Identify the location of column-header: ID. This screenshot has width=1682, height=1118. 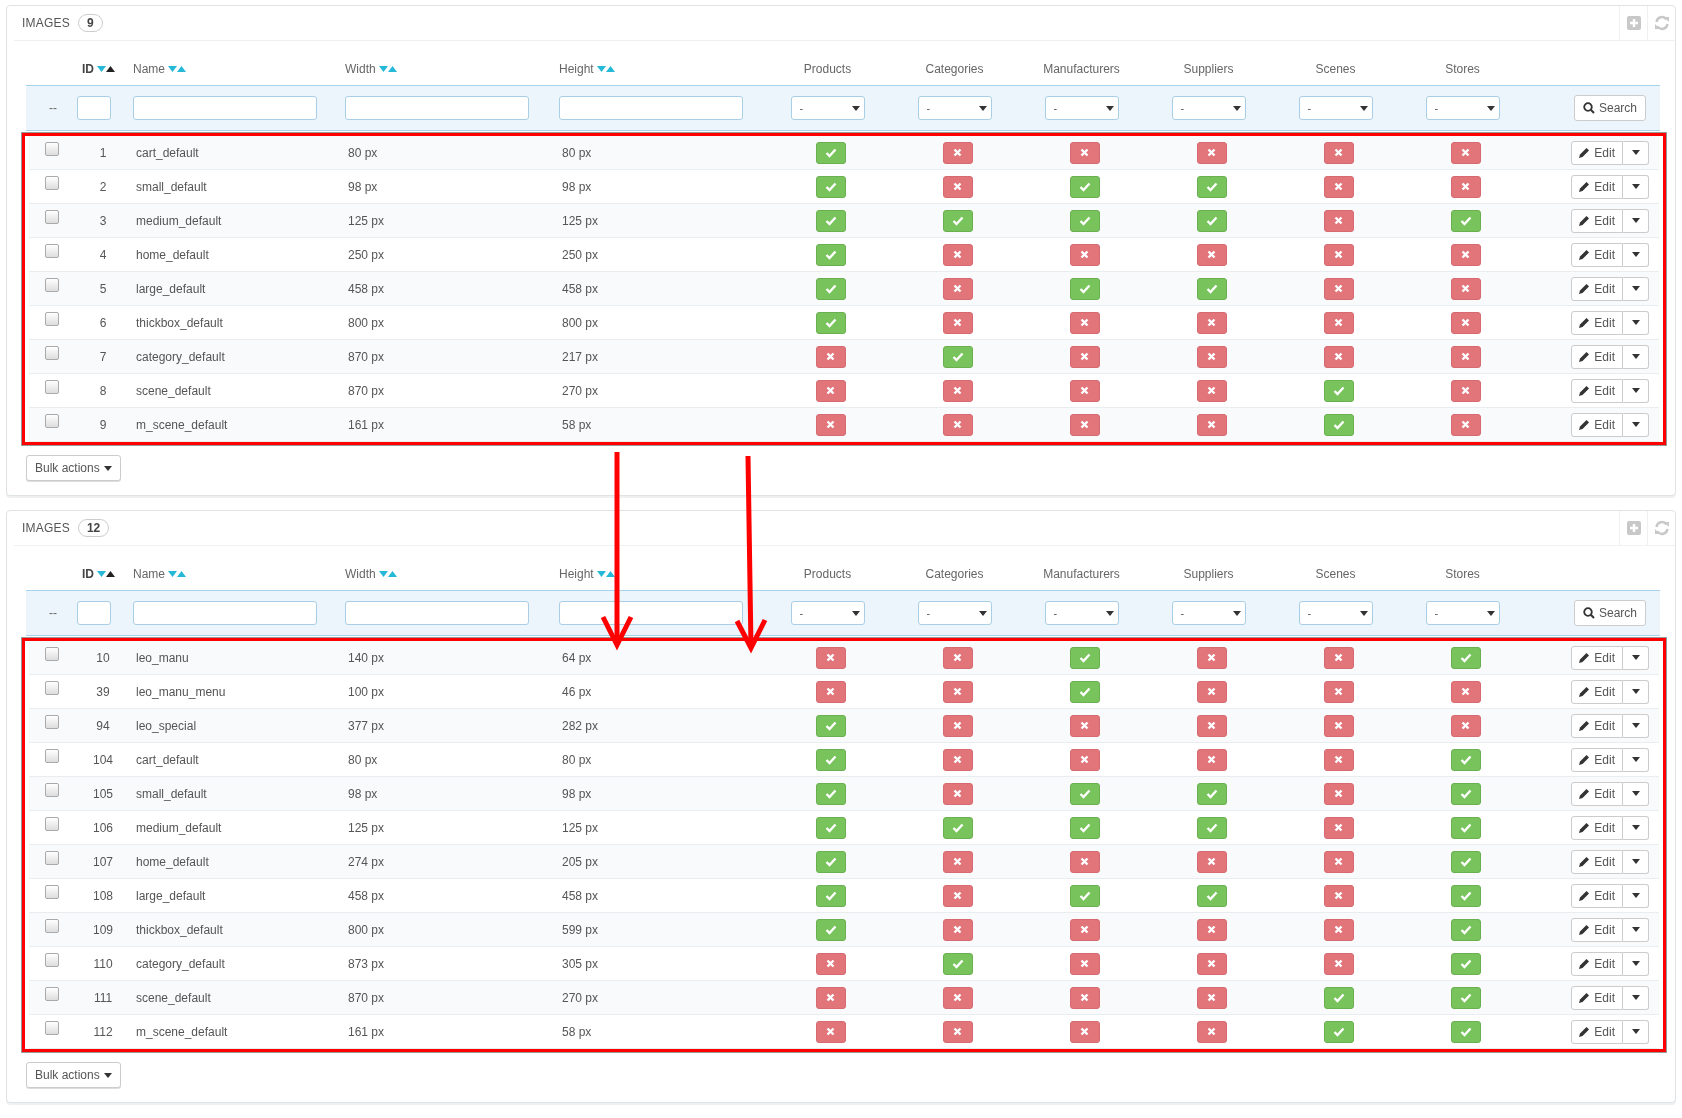
(88, 574).